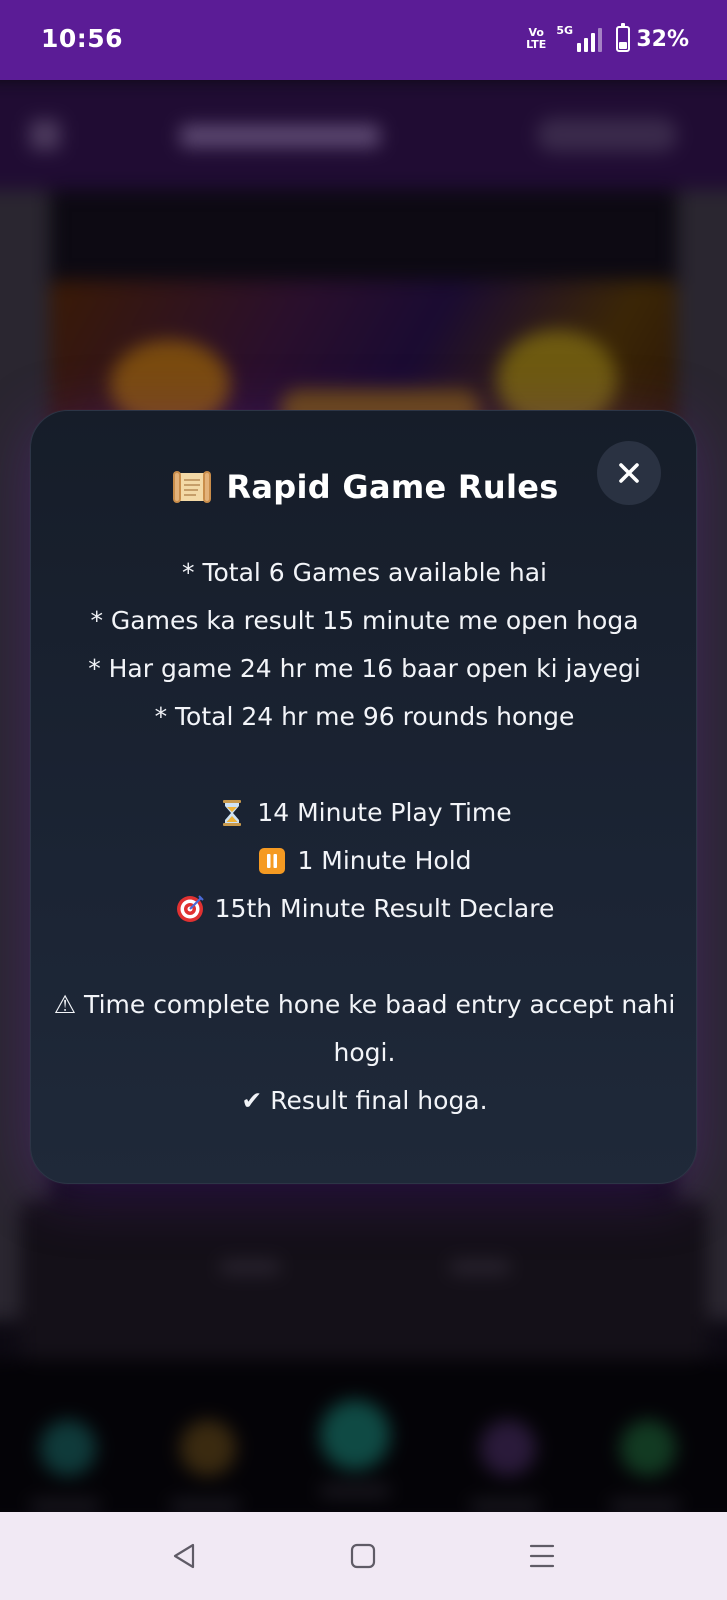 The image size is (727, 1600). What do you see at coordinates (384, 908) in the screenshot?
I see `timing-text: 15th Minute Result Declare` at bounding box center [384, 908].